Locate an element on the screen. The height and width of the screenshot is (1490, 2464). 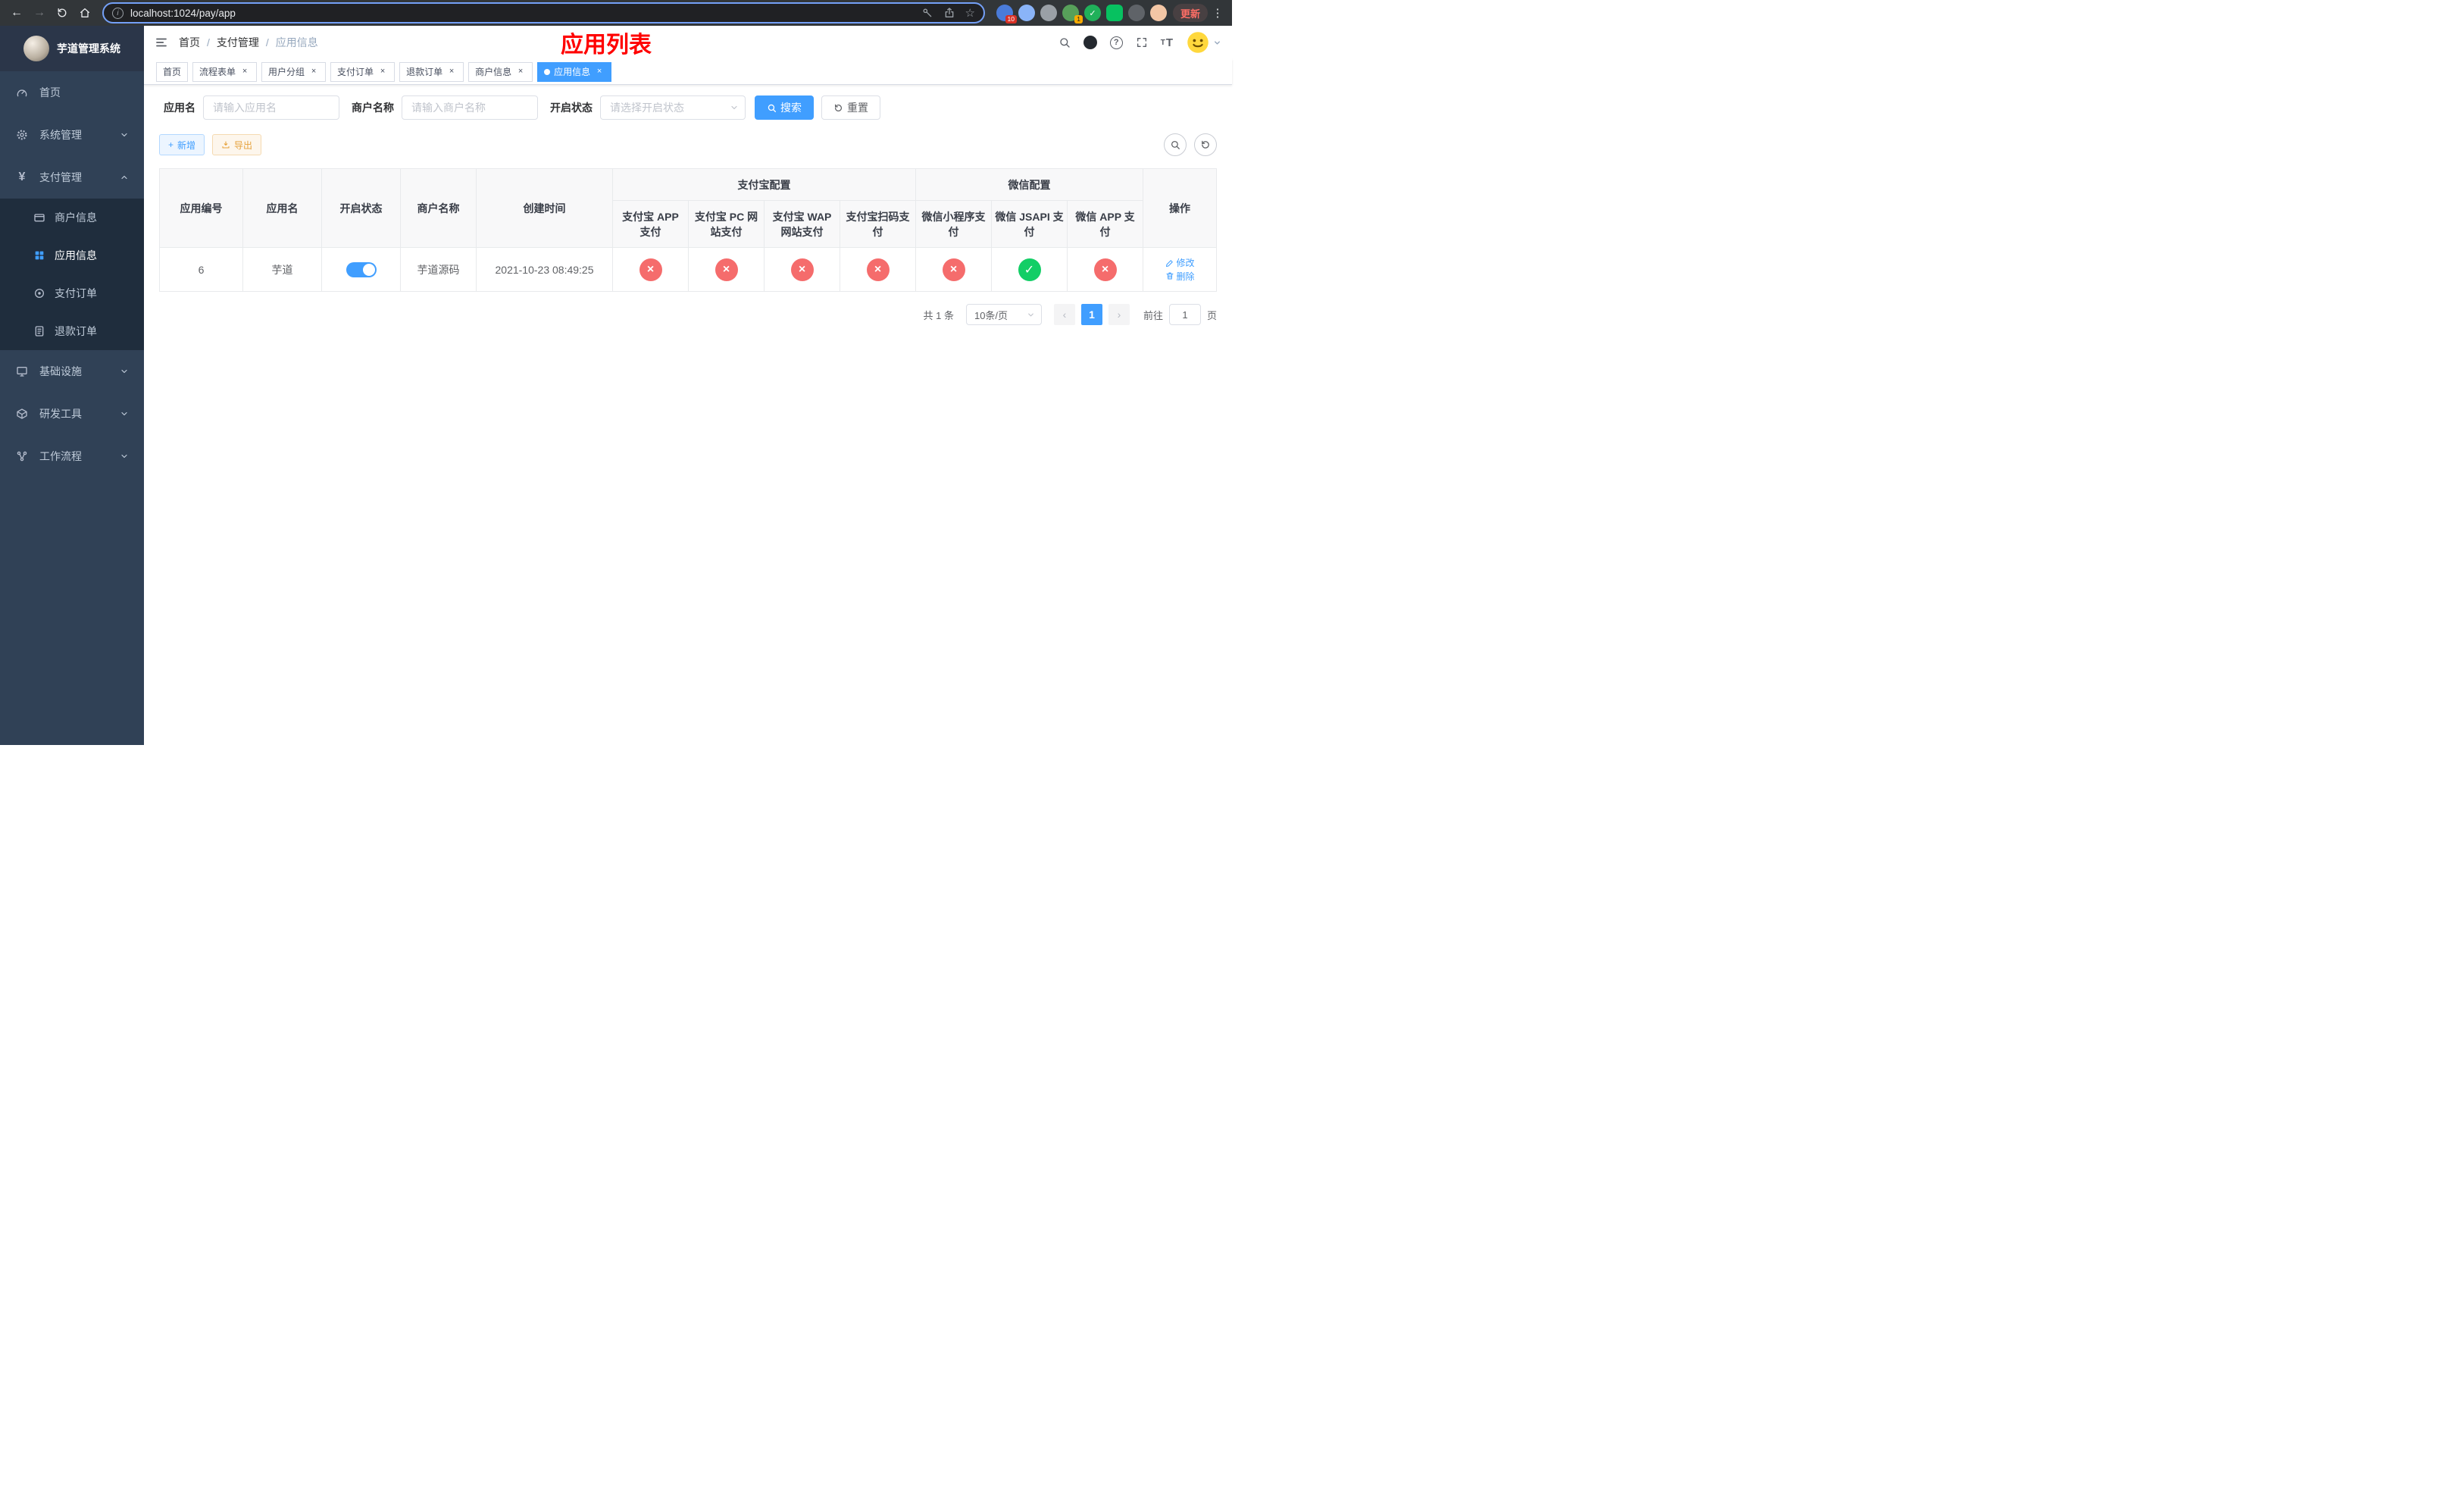
extension-icon: ✓ is located at coordinates (1092, 13).